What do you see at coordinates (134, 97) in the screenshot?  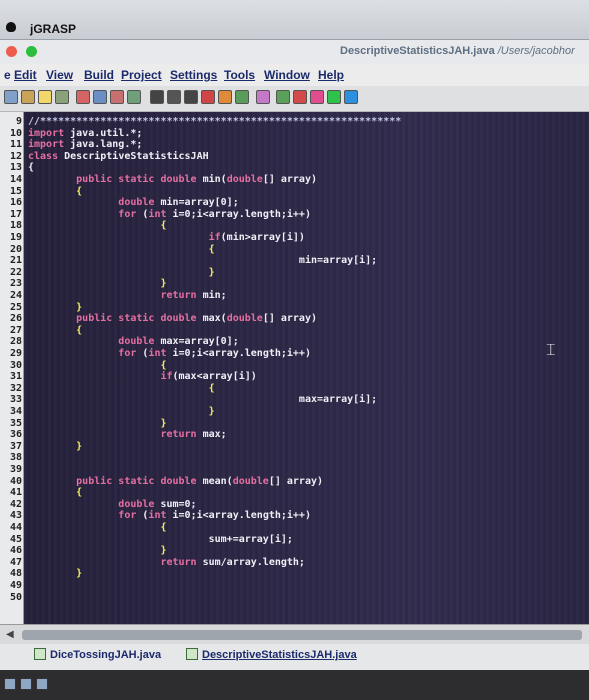 I see `undo-icon` at bounding box center [134, 97].